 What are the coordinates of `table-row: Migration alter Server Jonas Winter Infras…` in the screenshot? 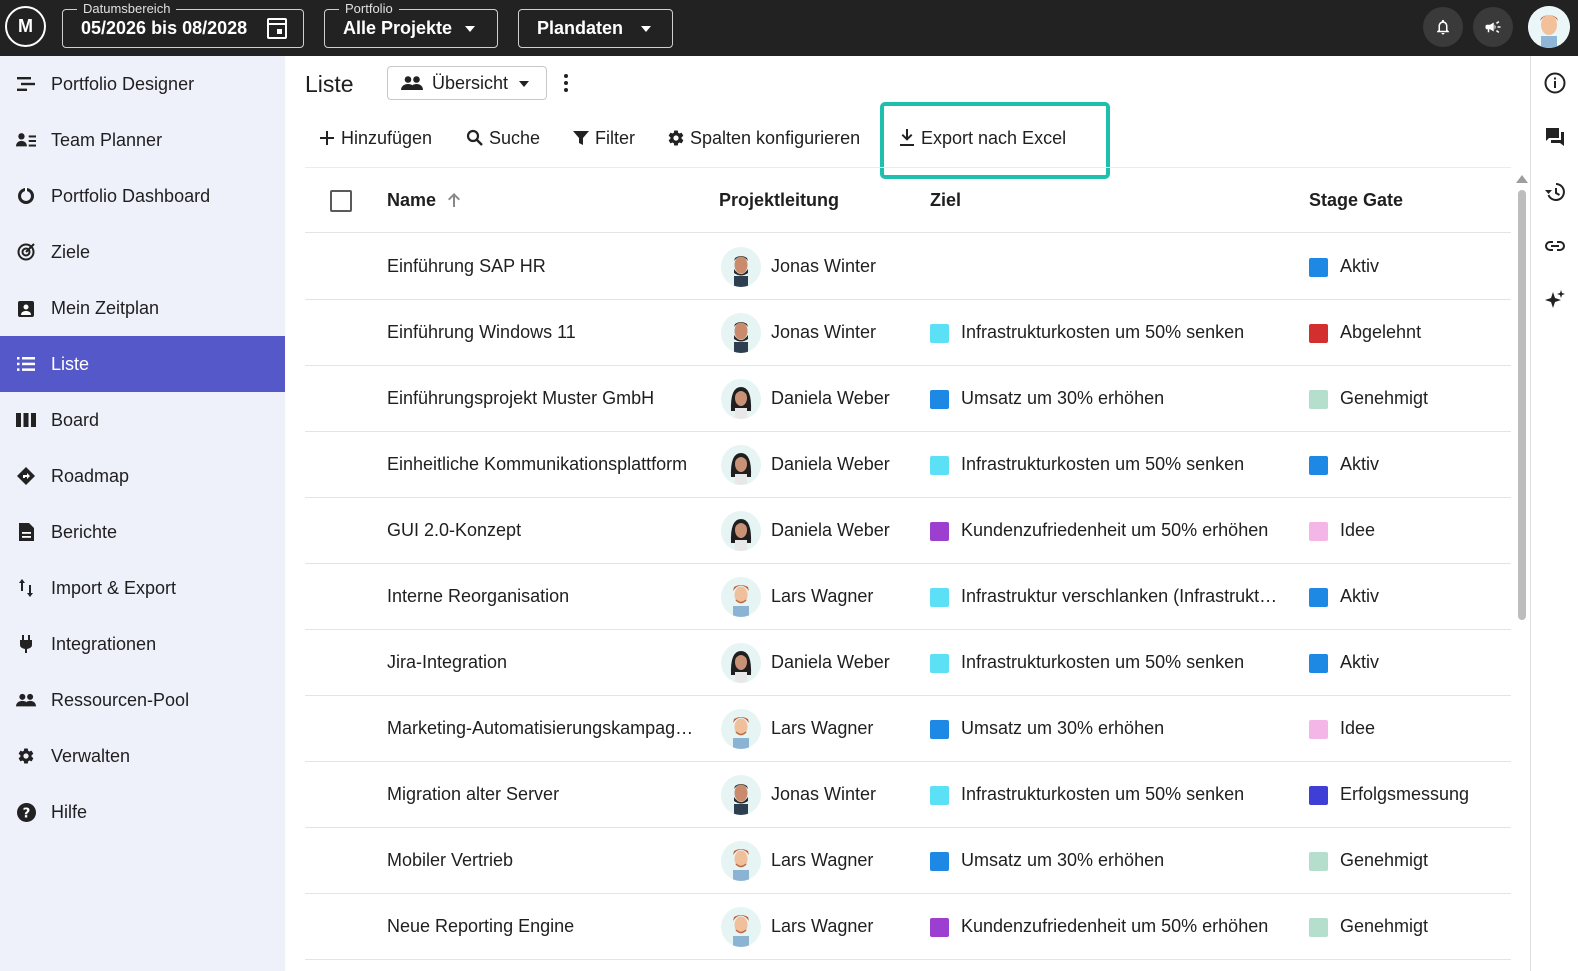 It's located at (908, 795).